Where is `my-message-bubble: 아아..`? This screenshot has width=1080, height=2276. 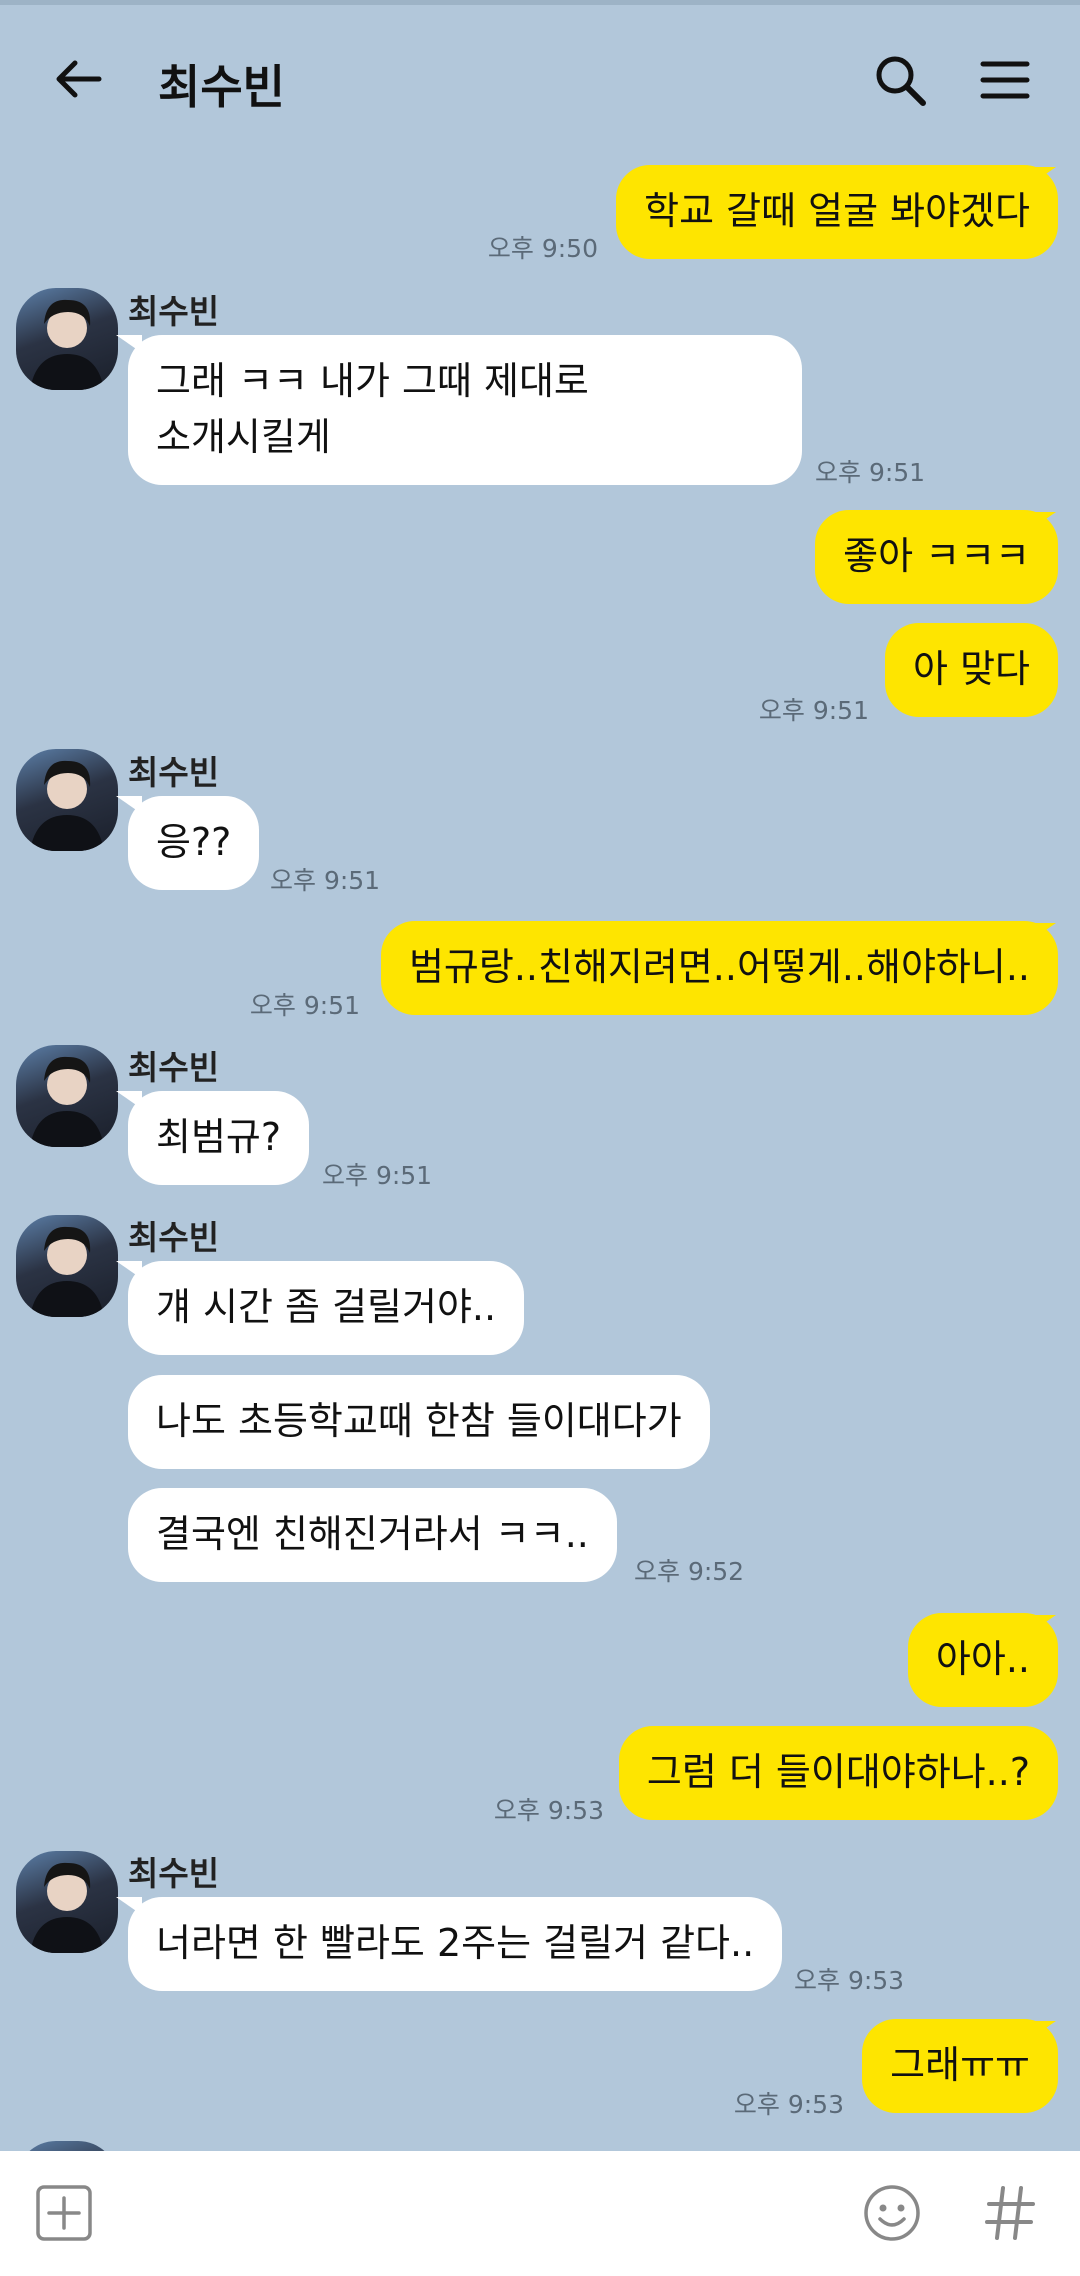
my-message-bubble: 아아.. is located at coordinates (982, 1660).